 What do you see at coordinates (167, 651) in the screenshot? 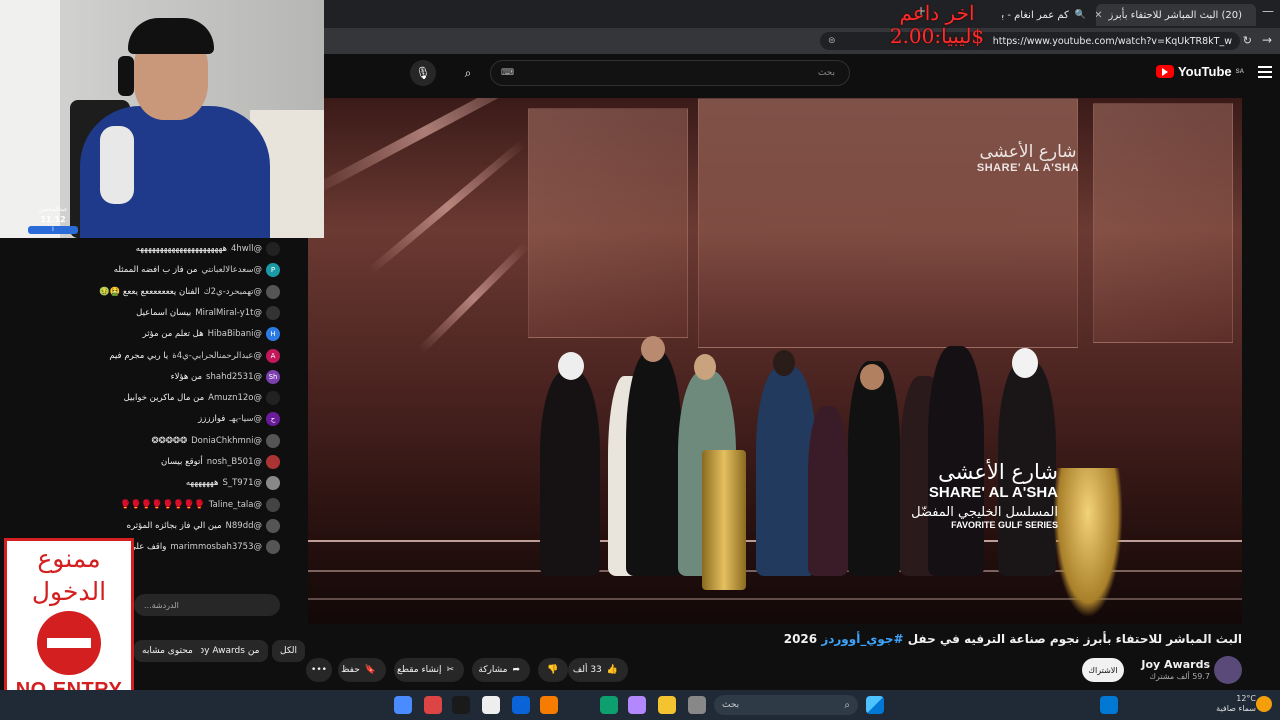
I see `chip-related: محتوى مشابه` at bounding box center [167, 651].